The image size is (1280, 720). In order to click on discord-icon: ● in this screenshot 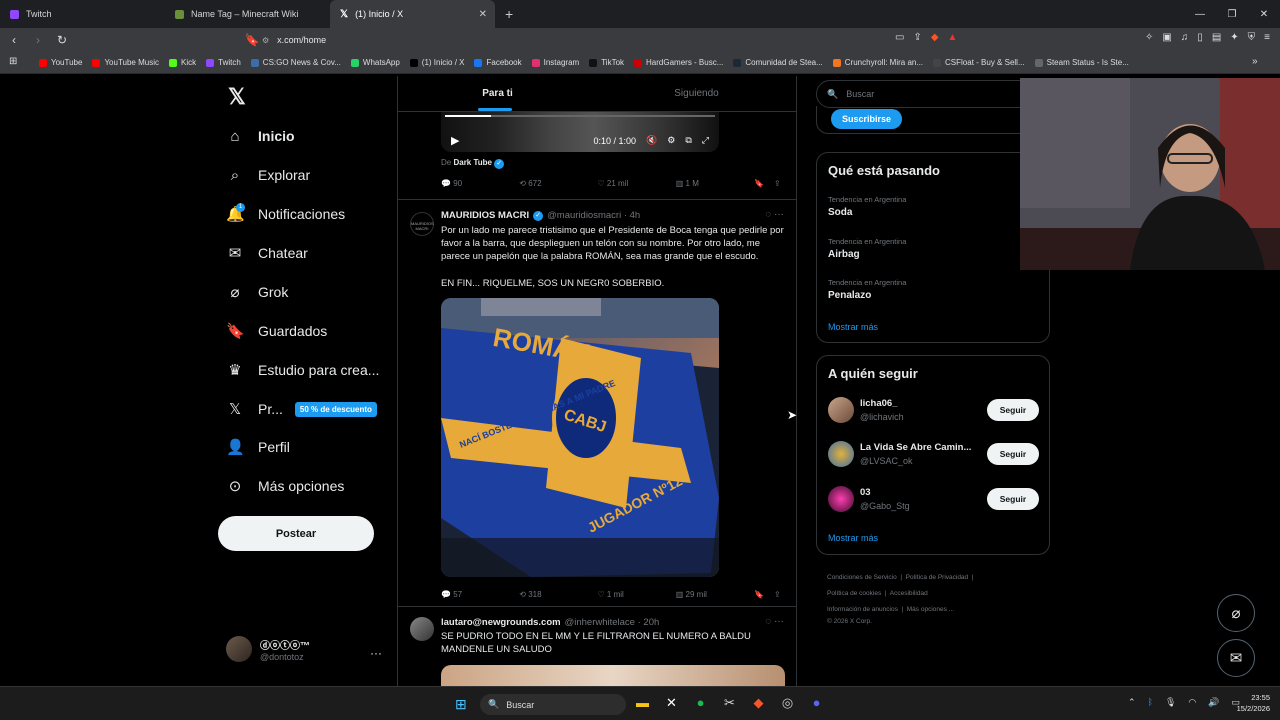, I will do `click(816, 703)`.